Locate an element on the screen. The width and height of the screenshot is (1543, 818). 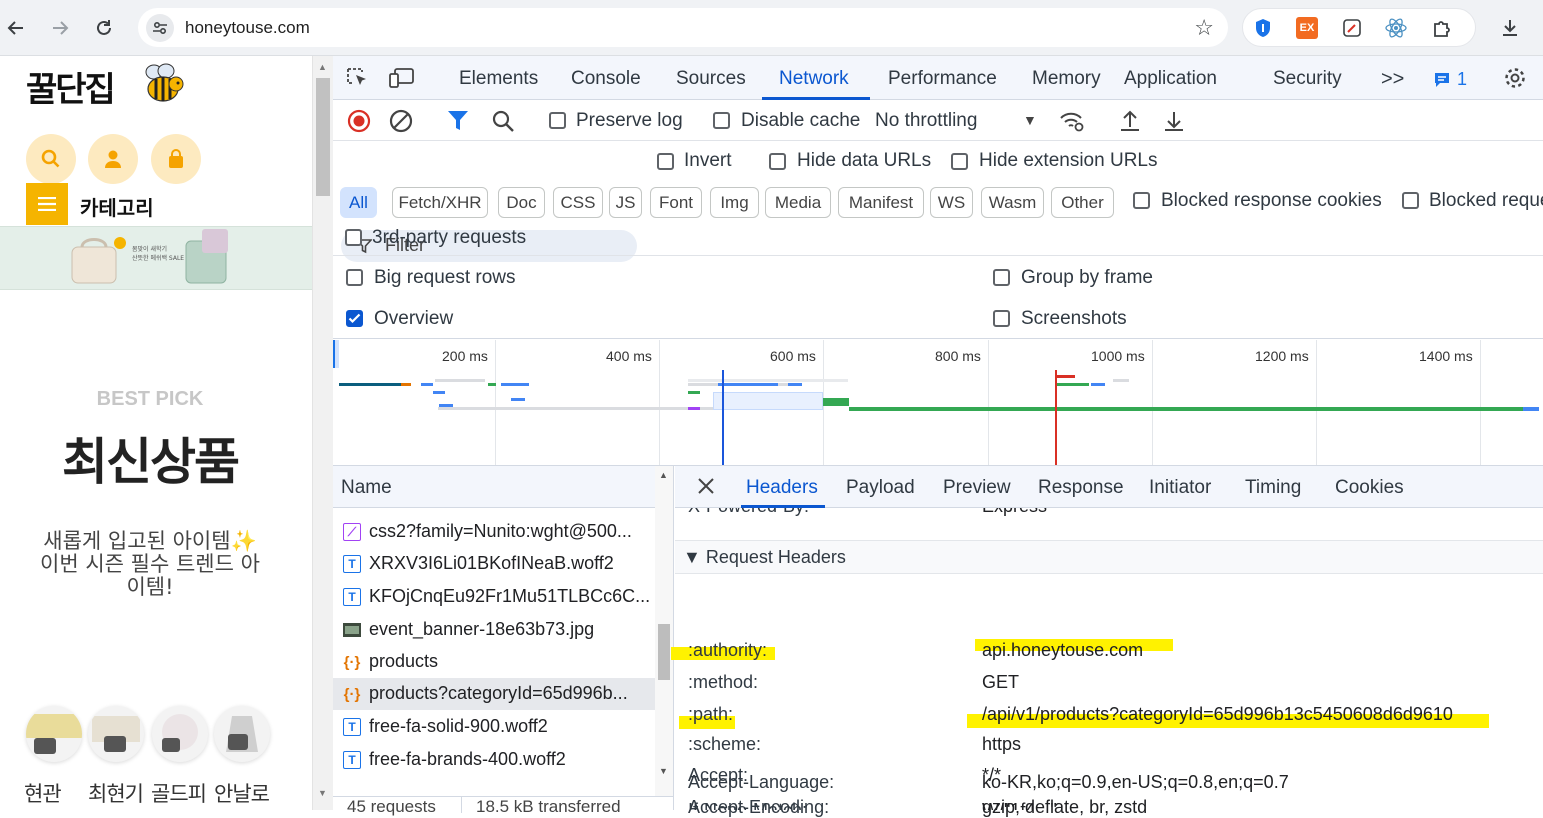
chip-doc: Doc is located at coordinates (521, 202).